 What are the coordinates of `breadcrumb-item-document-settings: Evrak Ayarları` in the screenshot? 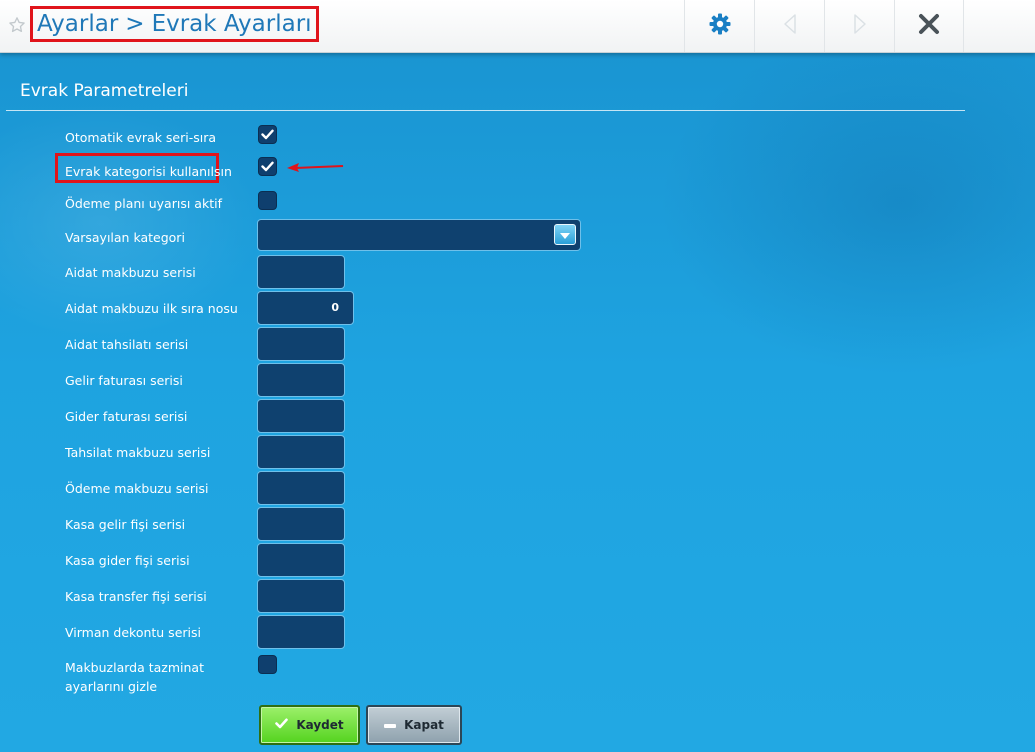 It's located at (231, 24).